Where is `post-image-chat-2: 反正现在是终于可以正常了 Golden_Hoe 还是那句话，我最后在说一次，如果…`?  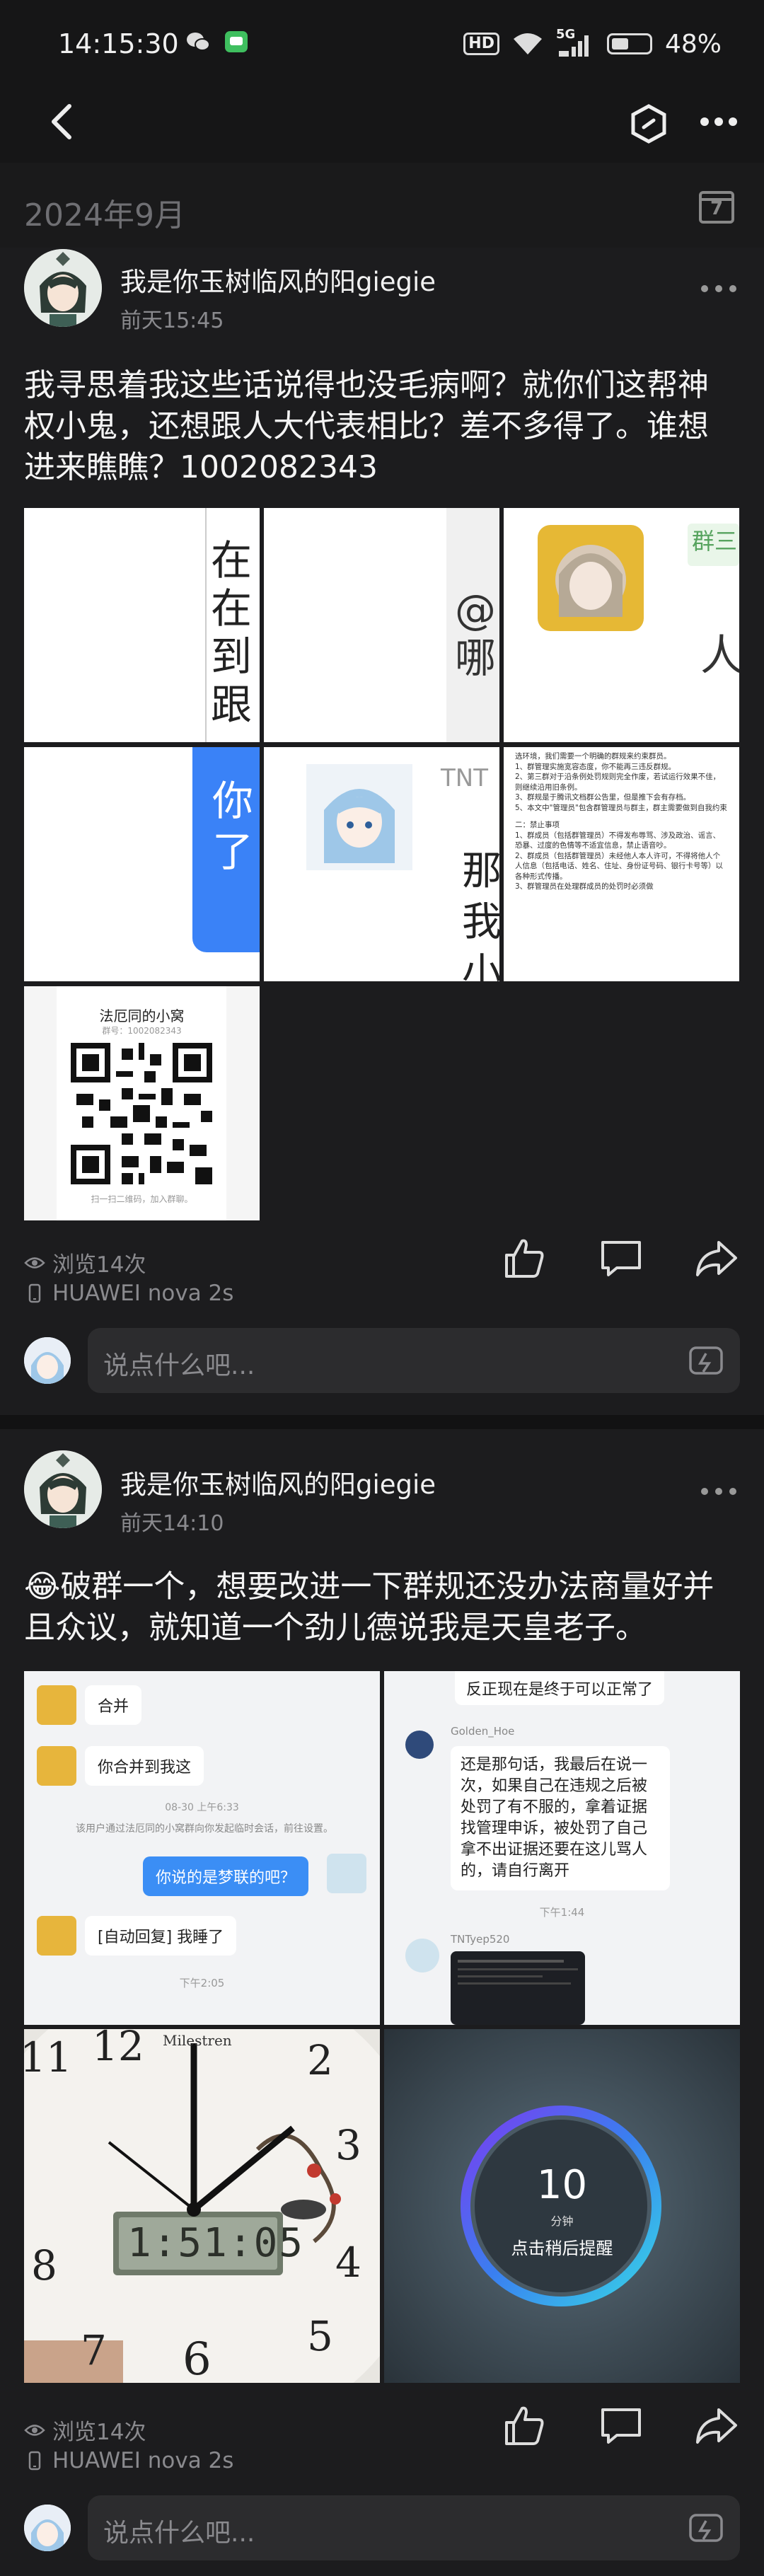 post-image-chat-2: 反正现在是终于可以正常了 Golden_Hoe 还是那句话，我最后在说一次，如果… is located at coordinates (562, 1848).